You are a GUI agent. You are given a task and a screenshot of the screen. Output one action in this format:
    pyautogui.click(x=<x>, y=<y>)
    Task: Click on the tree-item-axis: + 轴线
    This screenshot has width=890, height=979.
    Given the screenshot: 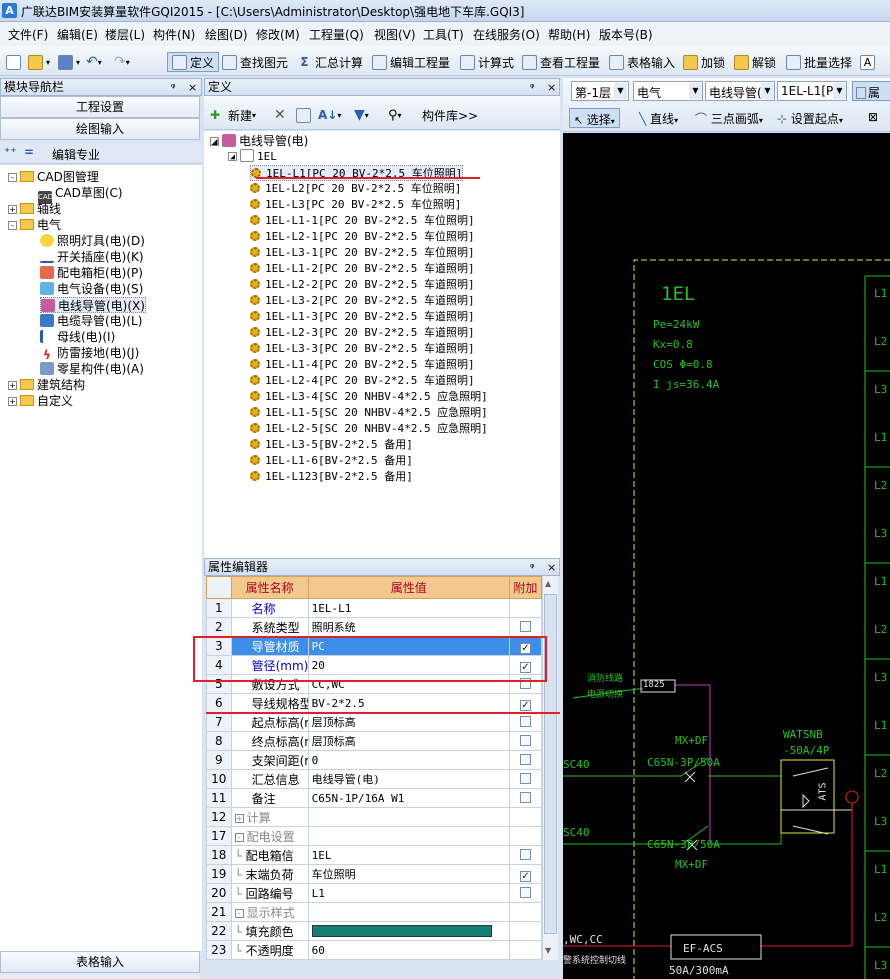 What is the action you would take?
    pyautogui.click(x=34, y=209)
    